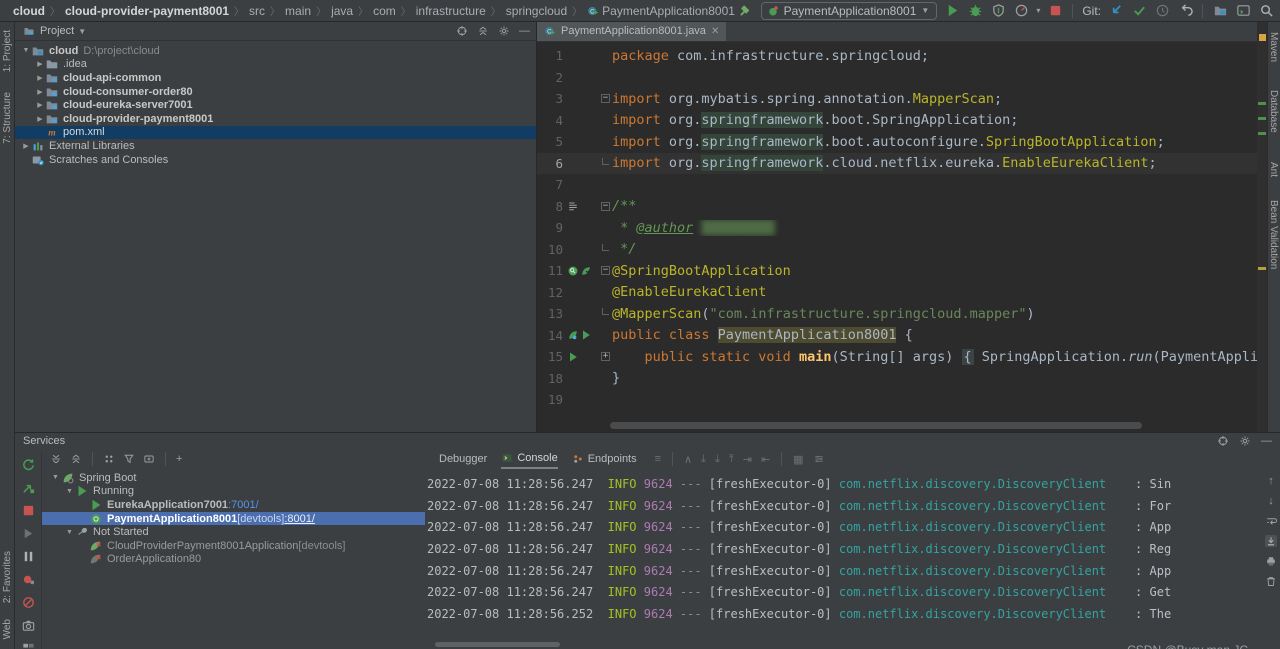  Describe the element at coordinates (1273, 111) in the screenshot. I see `tool-window-button-database: Database` at that location.